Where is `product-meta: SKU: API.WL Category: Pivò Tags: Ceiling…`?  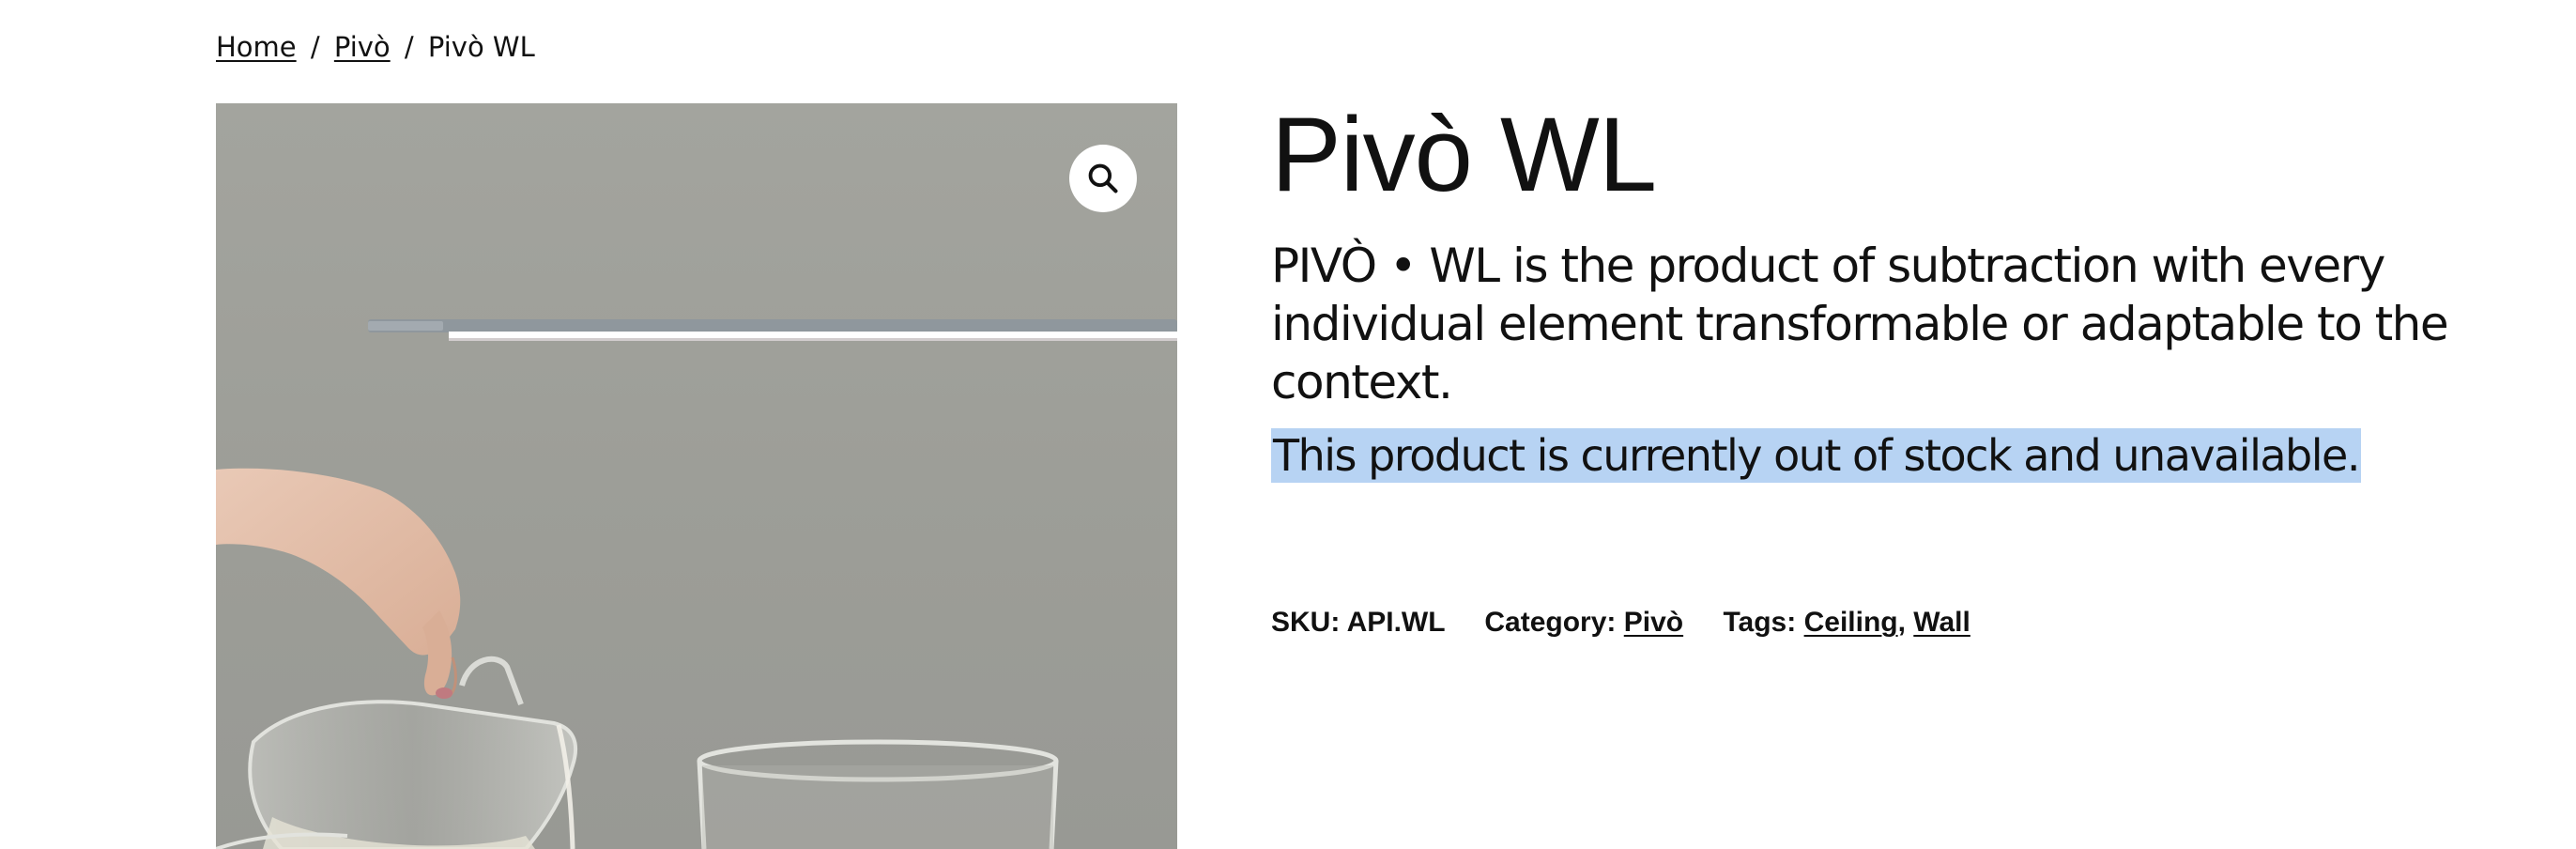
product-meta: SKU: API.WL Category: Pivò Tags: Ceiling… is located at coordinates (1636, 622).